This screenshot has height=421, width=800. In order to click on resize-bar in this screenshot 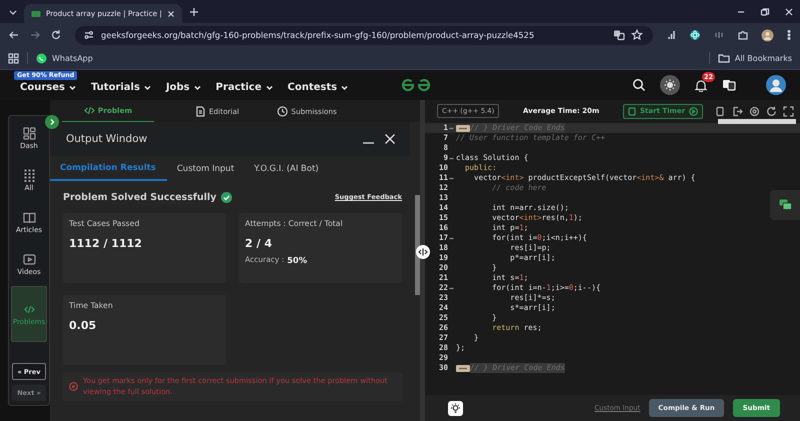, I will do `click(422, 260)`.